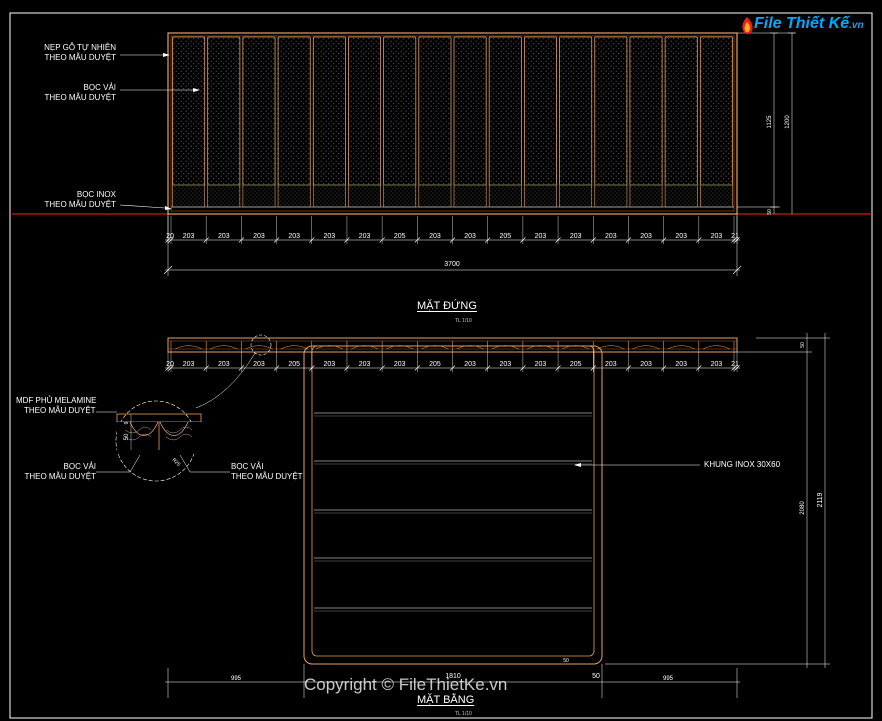 The width and height of the screenshot is (882, 721). Describe the element at coordinates (668, 679) in the screenshot. I see `plan-bottom-dim-right: 995` at that location.